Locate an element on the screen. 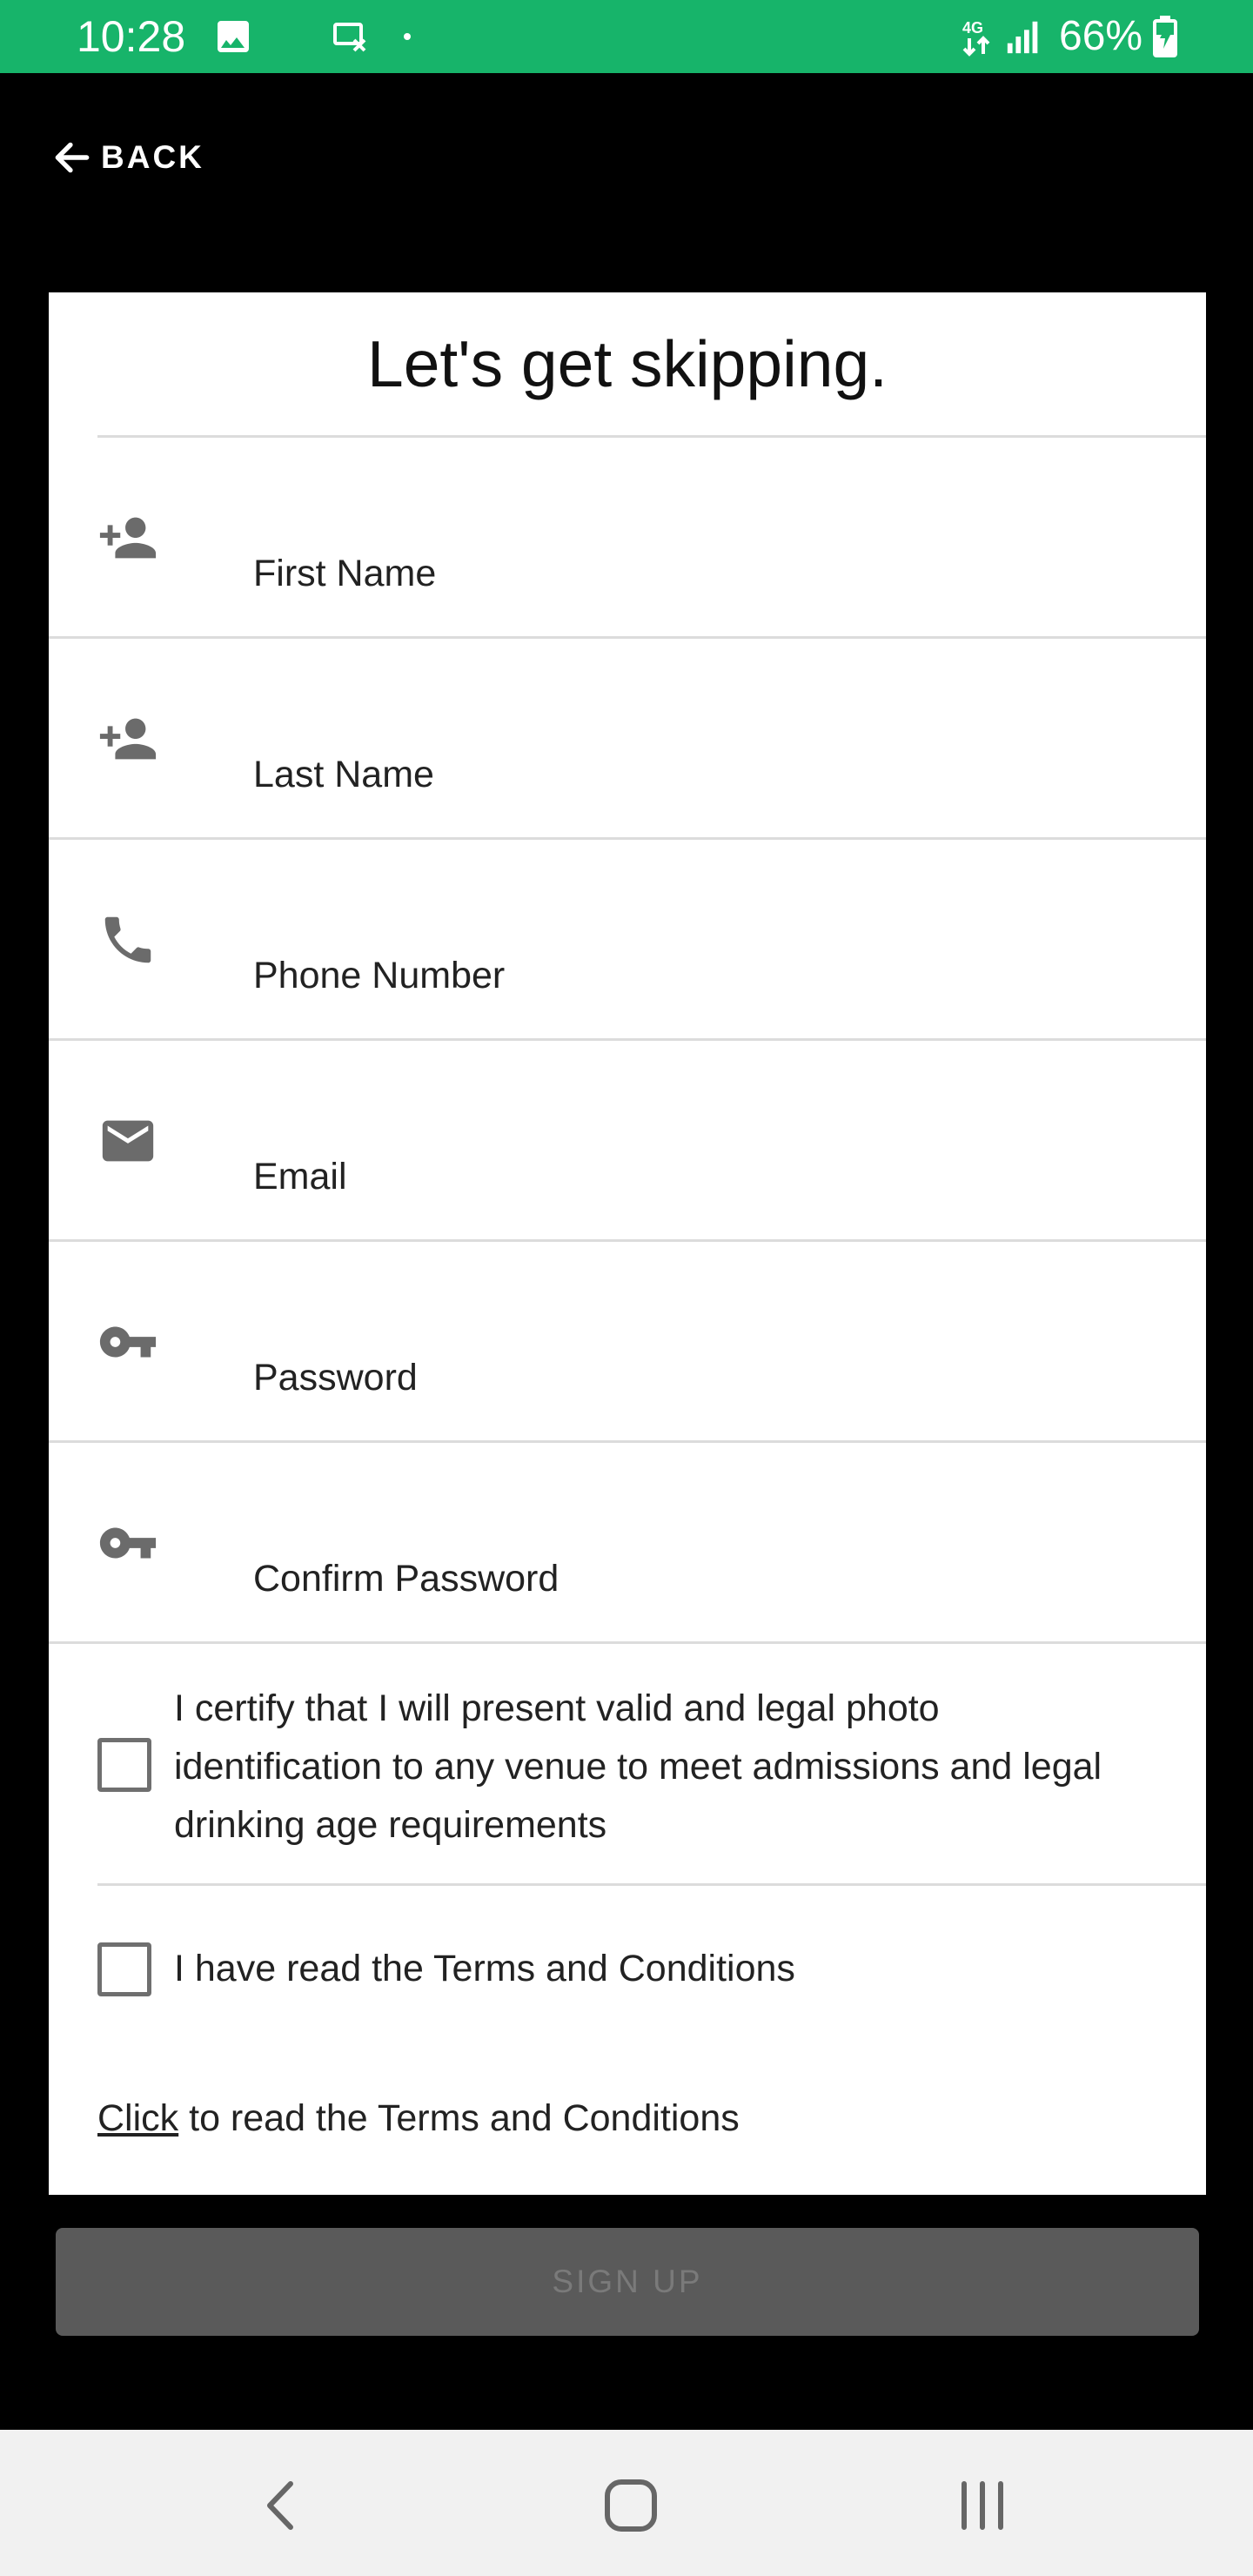 The width and height of the screenshot is (1253, 2576). battery-percent: 66% is located at coordinates (1101, 36).